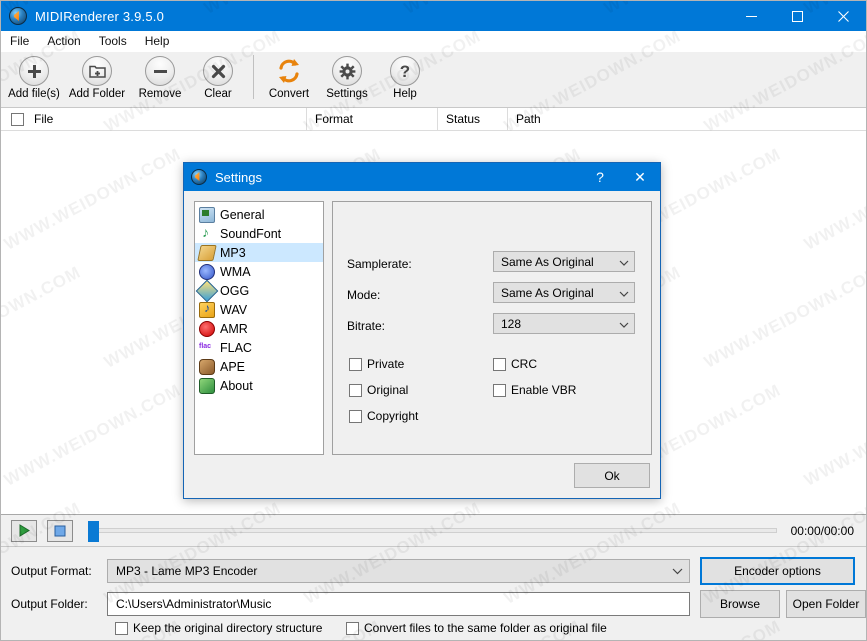 Image resolution: width=867 pixels, height=641 pixels. I want to click on column-header-format: Format, so click(371, 119).